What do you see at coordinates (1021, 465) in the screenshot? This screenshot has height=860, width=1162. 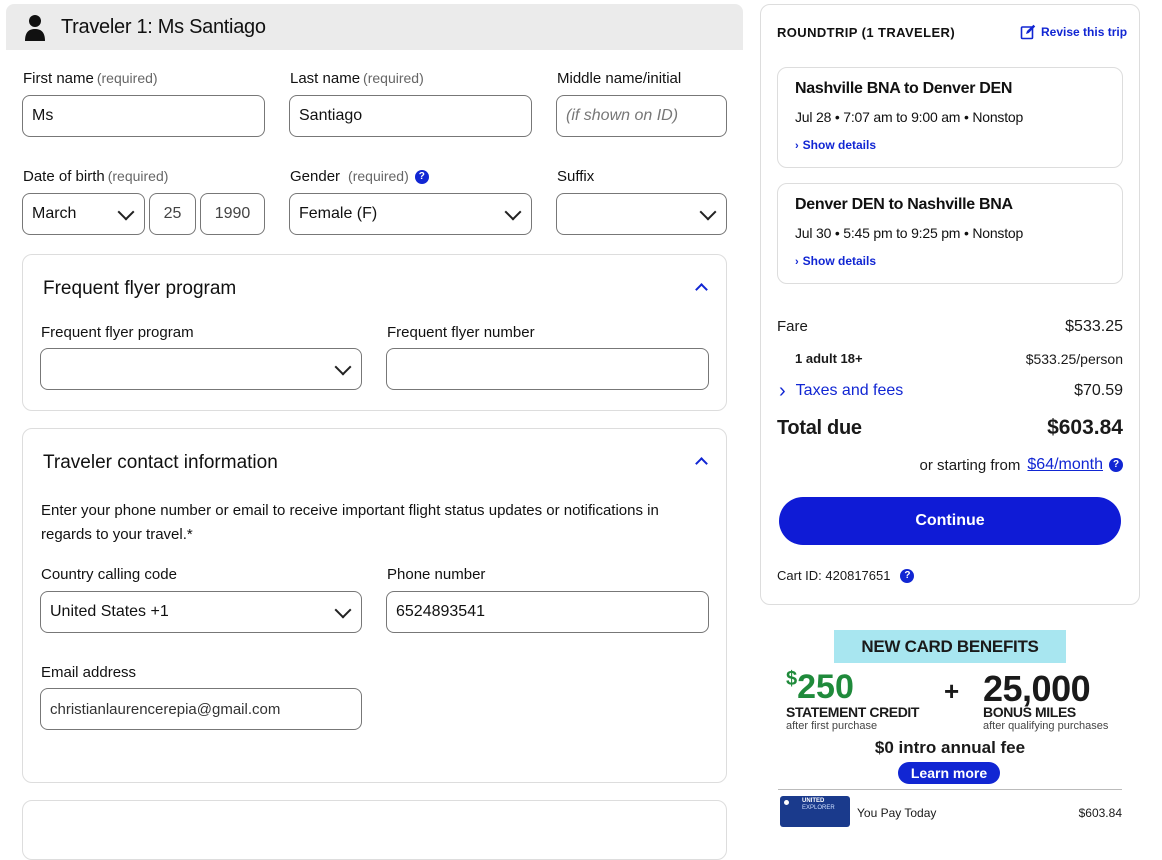 I see `monthly-offer: or starting from $64/month ?` at bounding box center [1021, 465].